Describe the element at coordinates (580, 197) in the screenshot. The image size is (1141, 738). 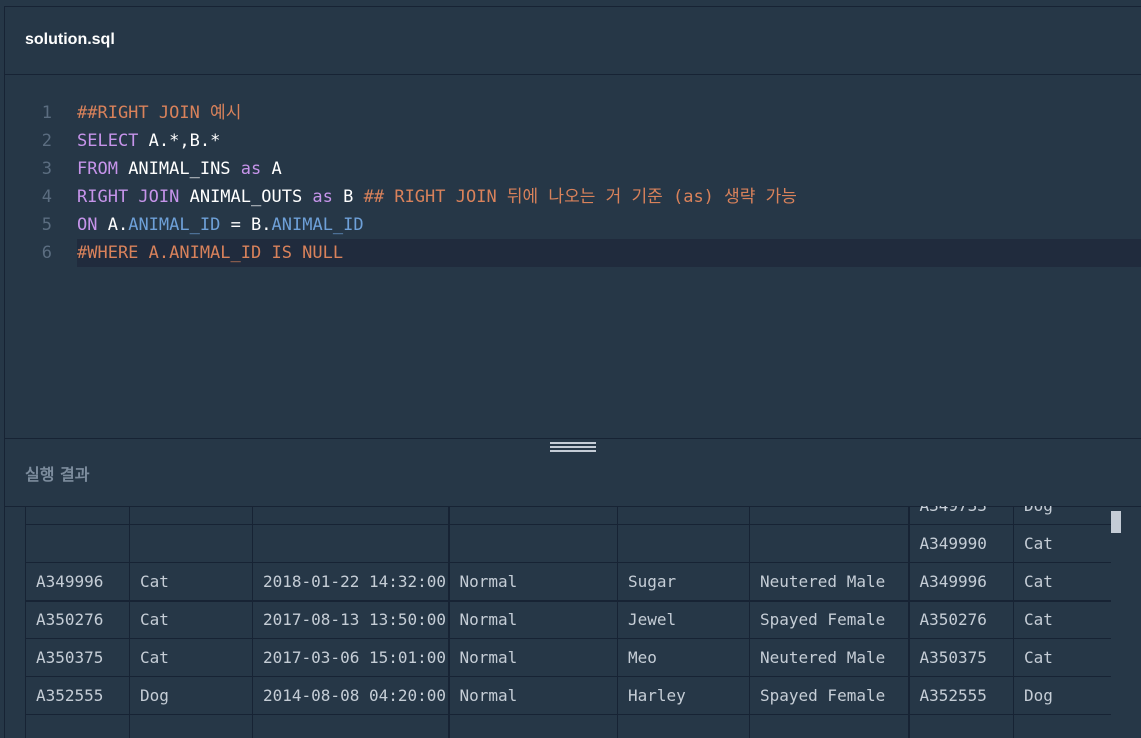
I see `code-token: ## RIGHT JOIN 뒤에 나오는 거 기준 (as) 생략 가능` at that location.